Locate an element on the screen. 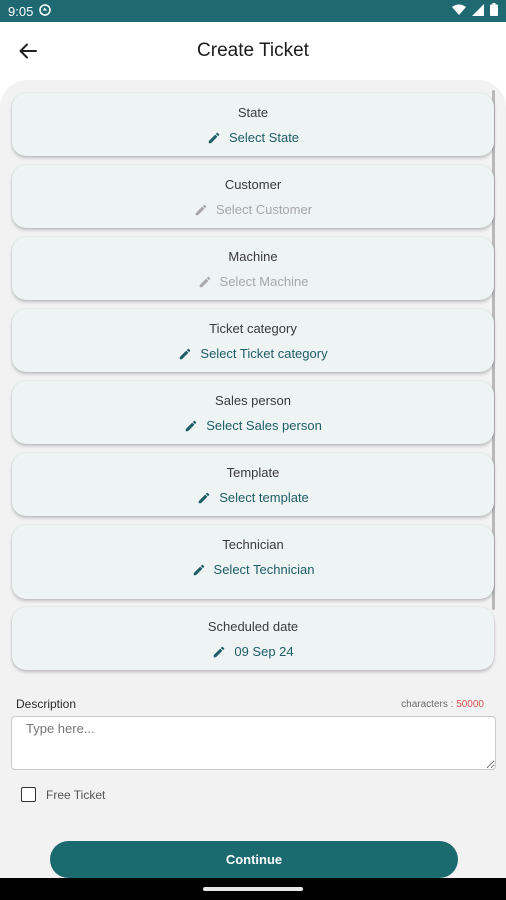 The image size is (506, 900). scheduled-date-selector: Scheduled date 09 Sep 24 is located at coordinates (253, 638).